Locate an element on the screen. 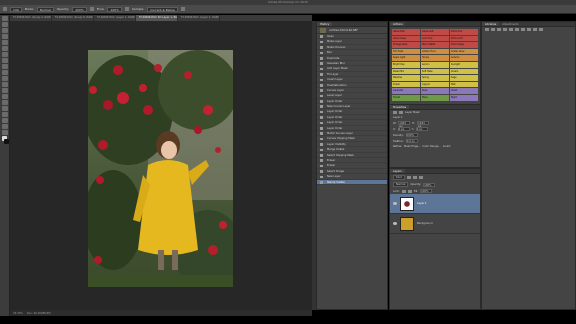 This screenshot has height=324, width=576. layer-row-background: Background is located at coordinates (435, 224).